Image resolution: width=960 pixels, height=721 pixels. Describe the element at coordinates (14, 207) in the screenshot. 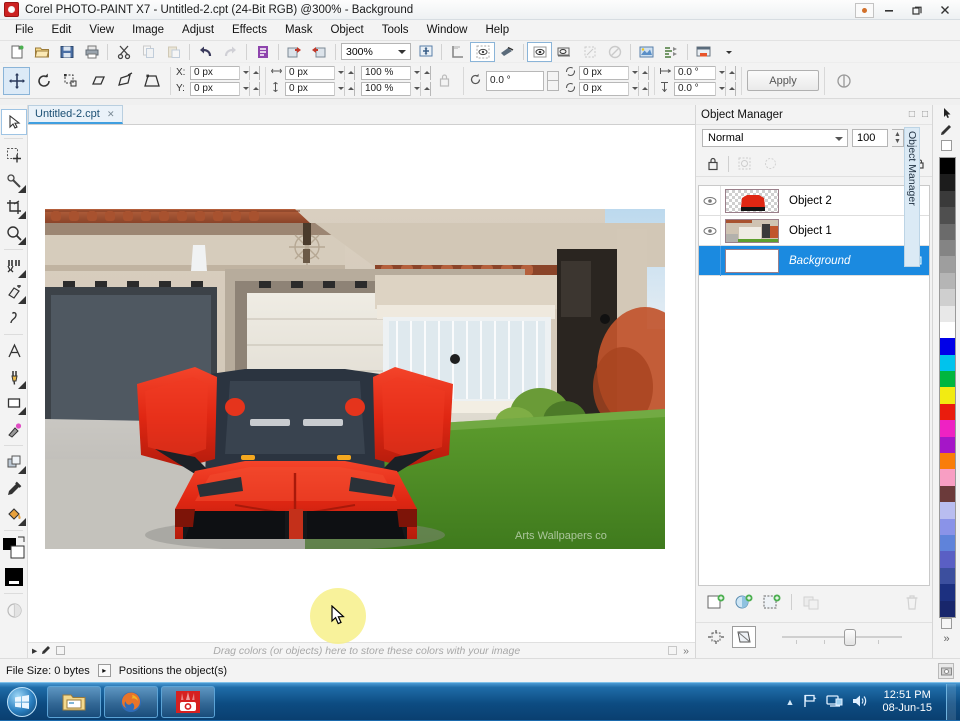

I see `crop-tool` at that location.